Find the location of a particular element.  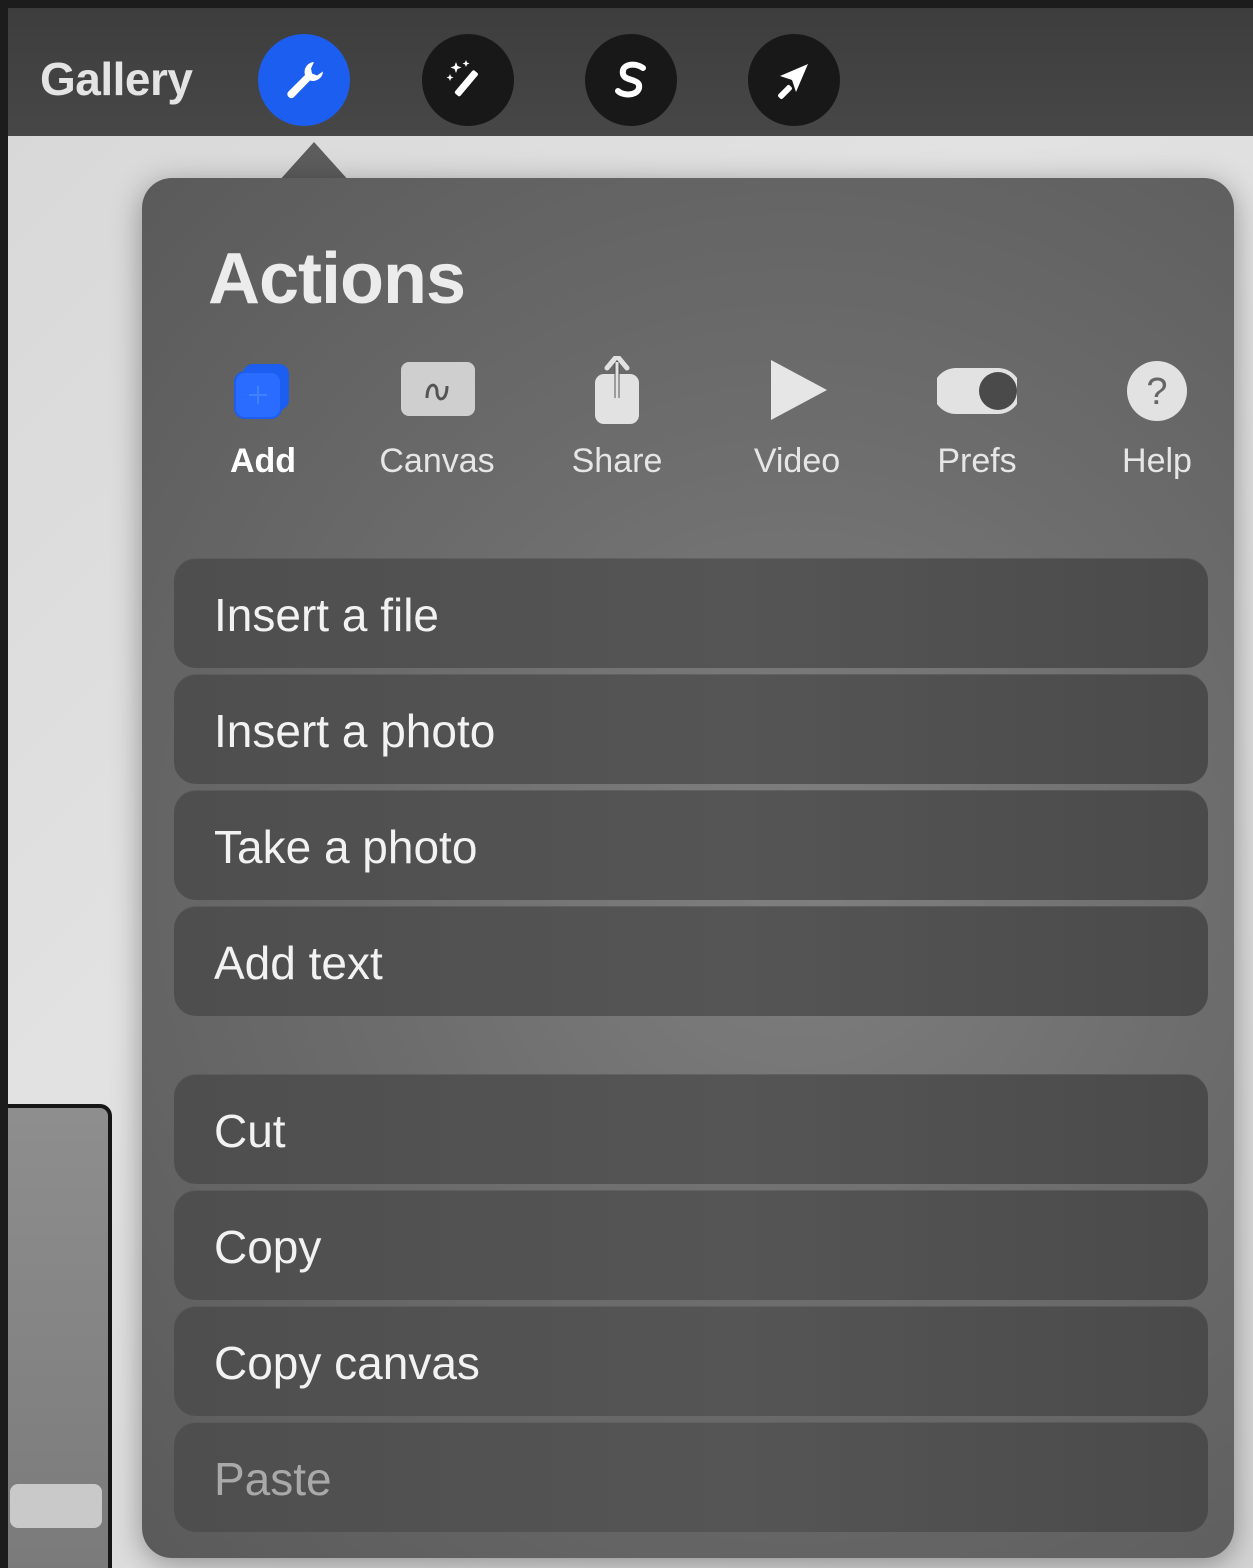

actions-button is located at coordinates (304, 80).